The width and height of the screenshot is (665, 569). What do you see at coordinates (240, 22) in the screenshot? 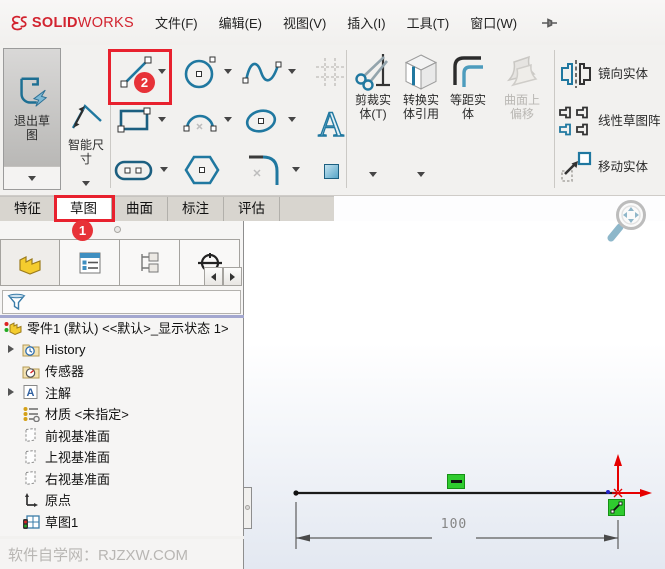
I see `menu-edit: 编辑(E)` at bounding box center [240, 22].